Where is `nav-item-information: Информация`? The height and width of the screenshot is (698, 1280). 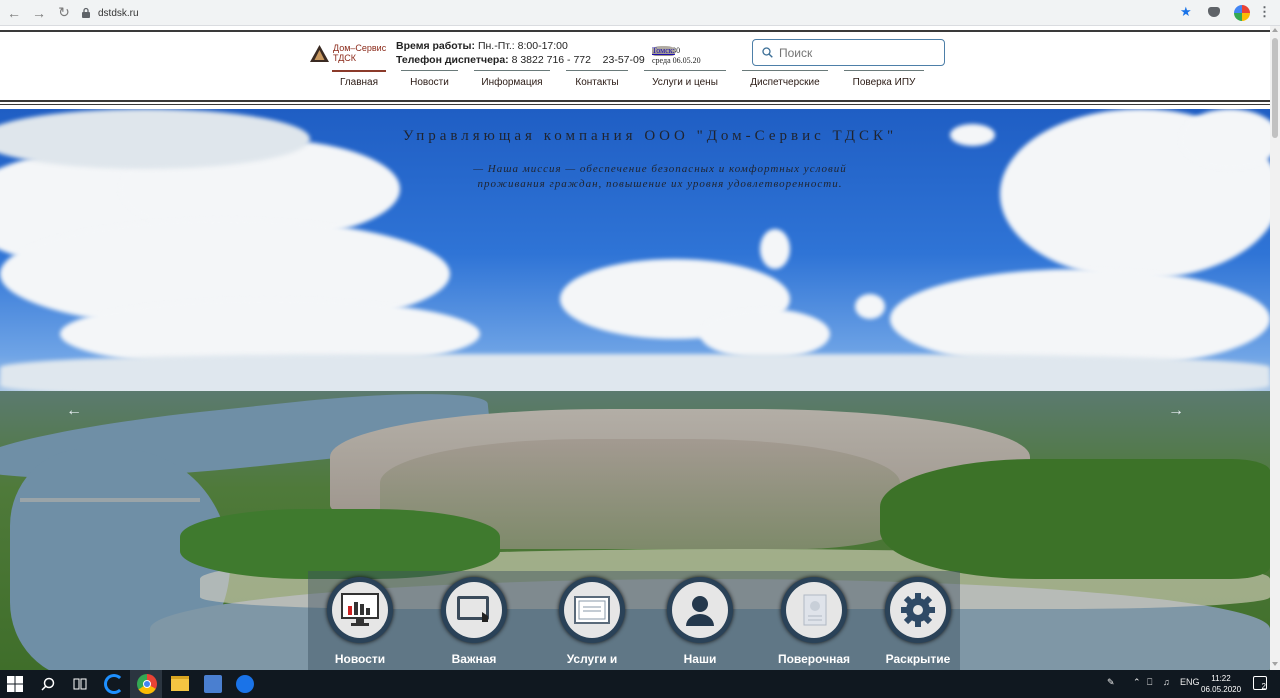 nav-item-information: Информация is located at coordinates (512, 83).